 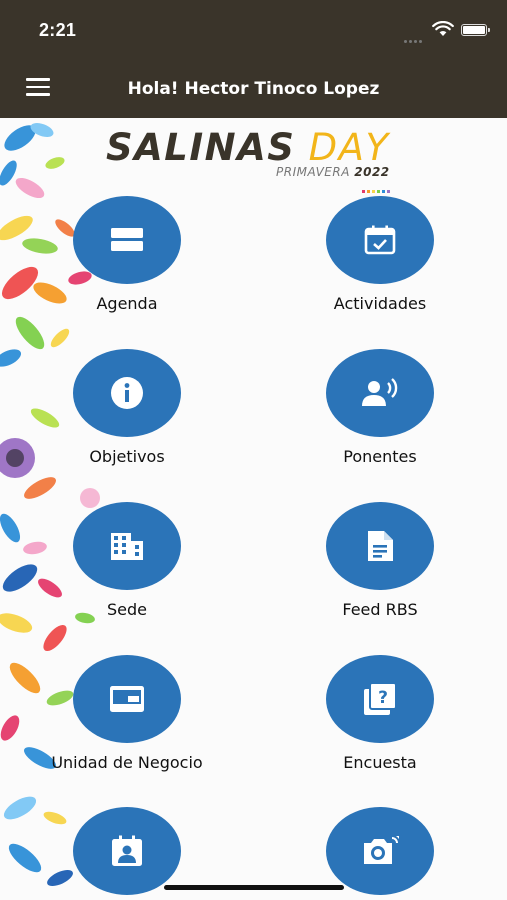 What do you see at coordinates (380, 393) in the screenshot?
I see `speaker-icon` at bounding box center [380, 393].